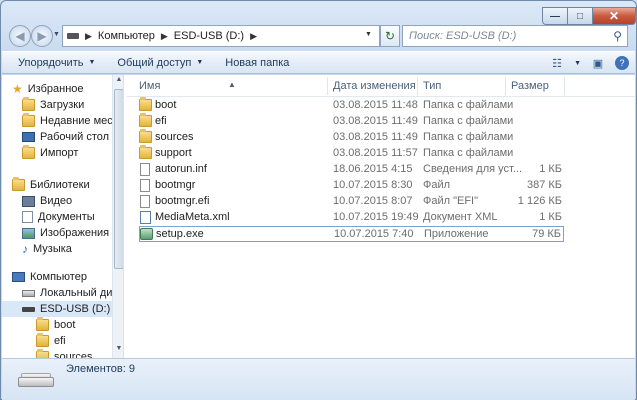  I want to click on forward-arrow-icon: ▶, so click(42, 36).